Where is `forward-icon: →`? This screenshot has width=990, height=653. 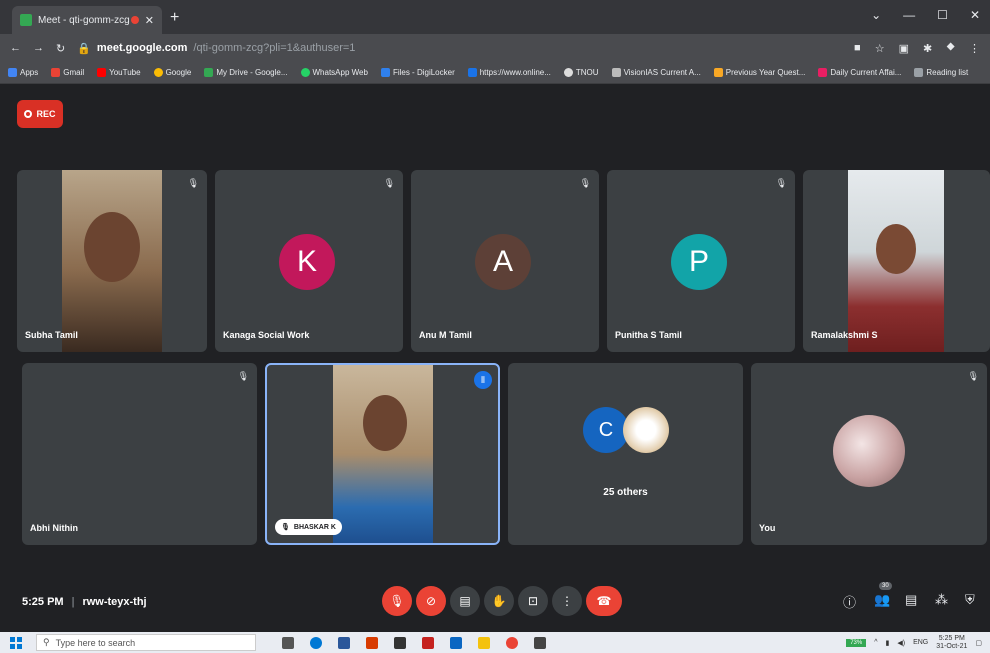
forward-icon: → is located at coordinates (38, 48).